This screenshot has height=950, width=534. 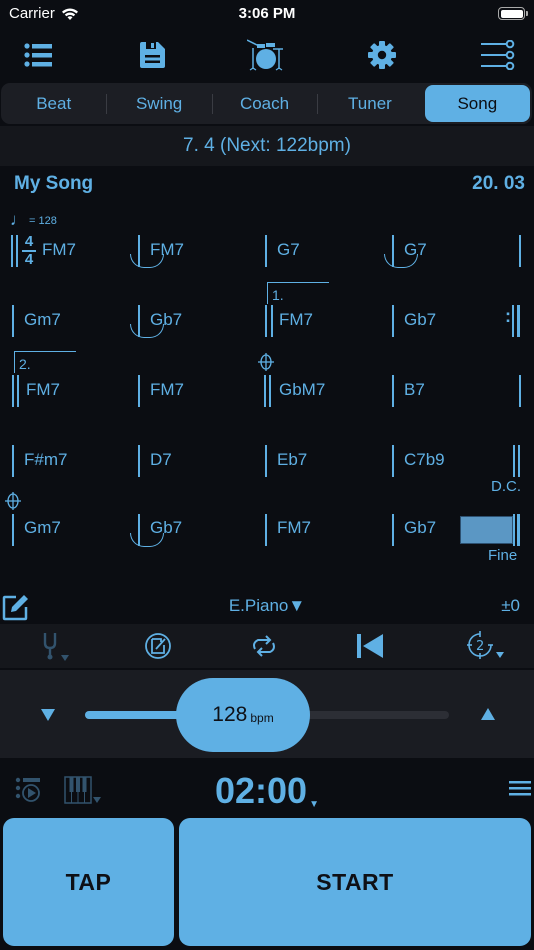 I want to click on chord: Eb7, so click(x=292, y=460).